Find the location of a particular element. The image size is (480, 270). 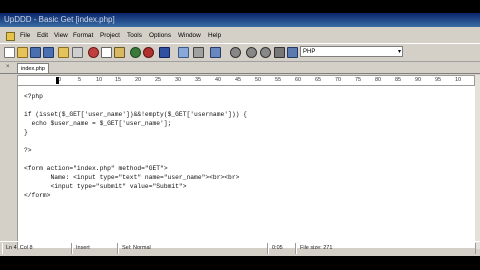

new-file-icon is located at coordinates (9, 52).